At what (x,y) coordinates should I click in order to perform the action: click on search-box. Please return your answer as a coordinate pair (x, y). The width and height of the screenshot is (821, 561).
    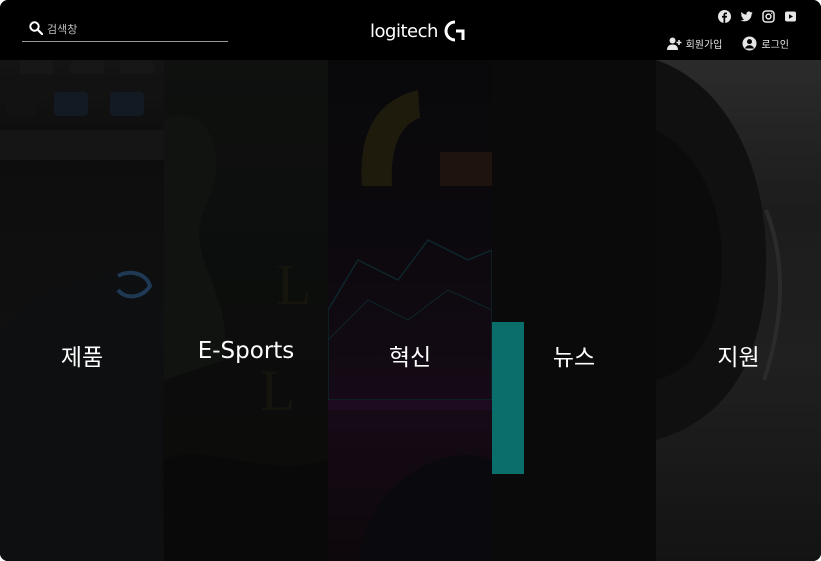
    Looking at the image, I should click on (125, 30).